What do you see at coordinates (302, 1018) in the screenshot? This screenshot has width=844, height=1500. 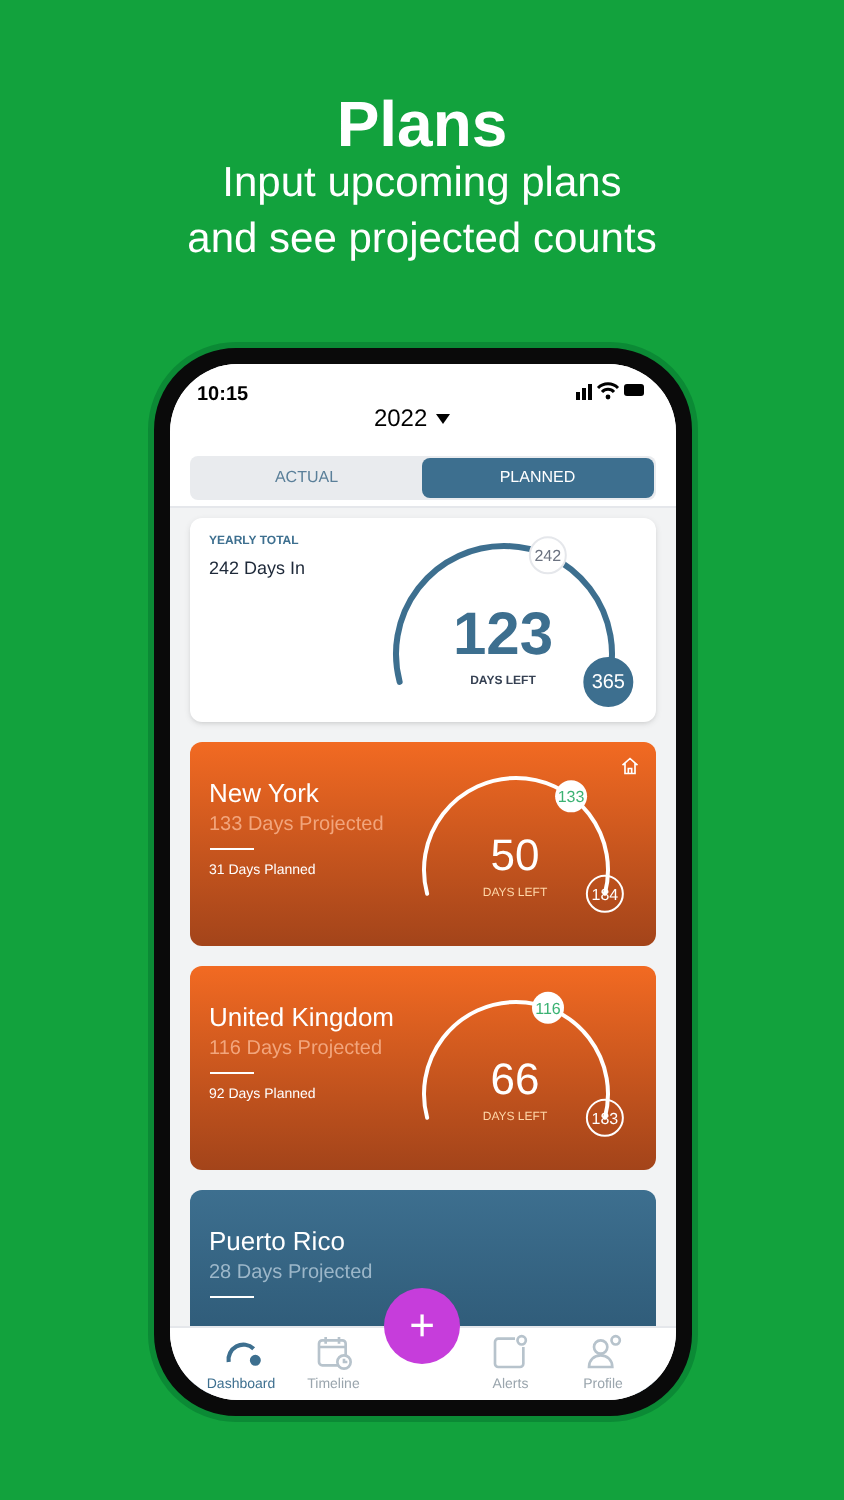 I see `place-name: United Kingdom` at bounding box center [302, 1018].